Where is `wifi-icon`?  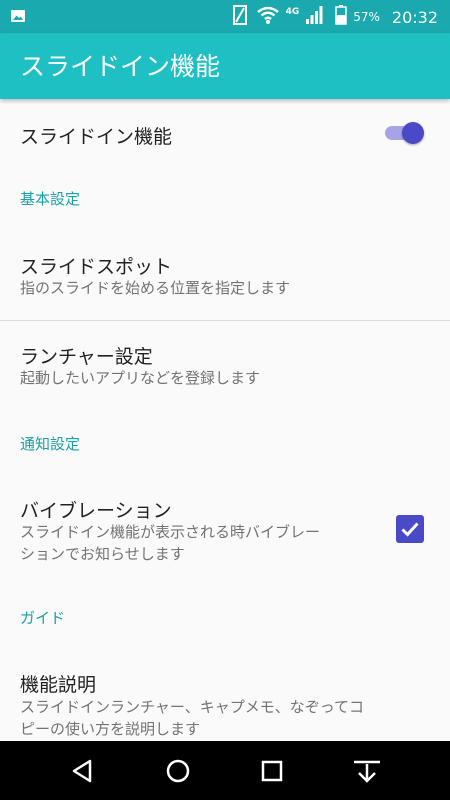 wifi-icon is located at coordinates (268, 17).